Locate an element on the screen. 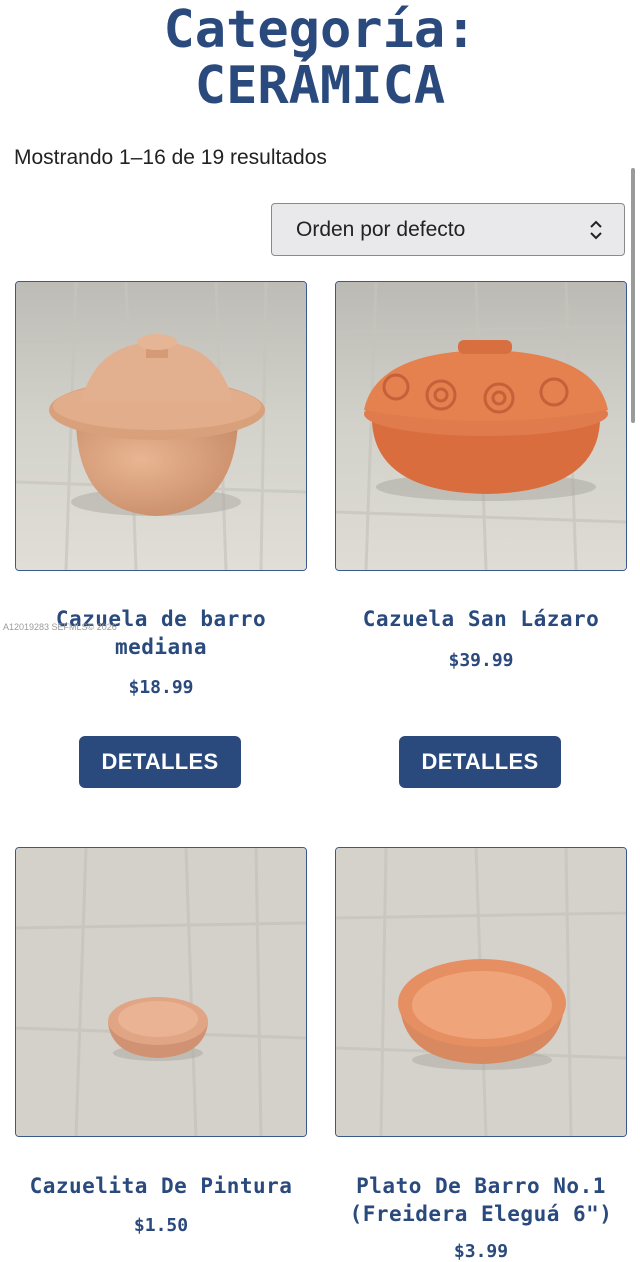  page-title: Categoría: CERÁMICA is located at coordinates (320, 57).